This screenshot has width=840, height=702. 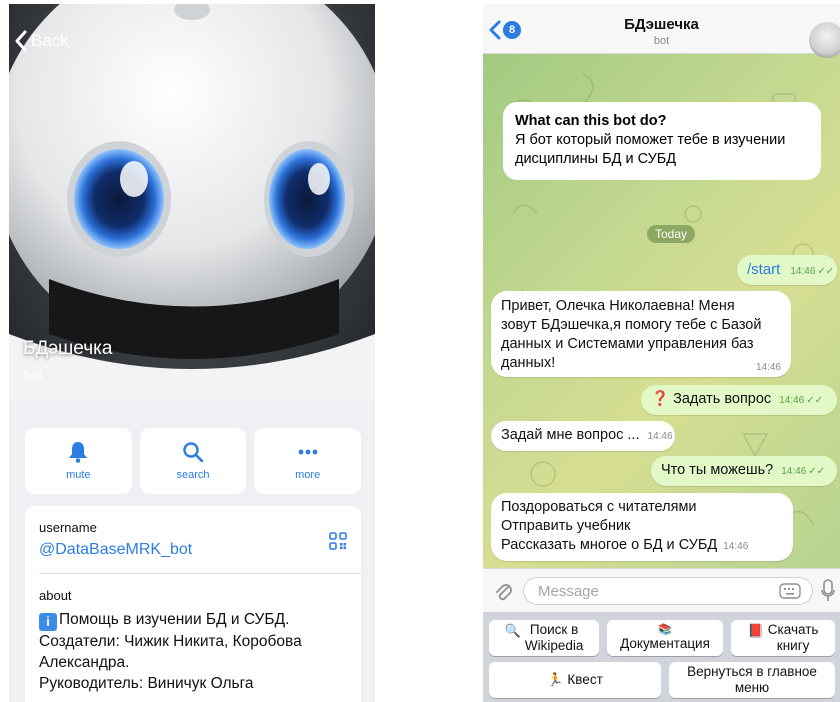 What do you see at coordinates (650, 140) in the screenshot?
I see `intro-line: Я бот который поможет тебе в изучении` at bounding box center [650, 140].